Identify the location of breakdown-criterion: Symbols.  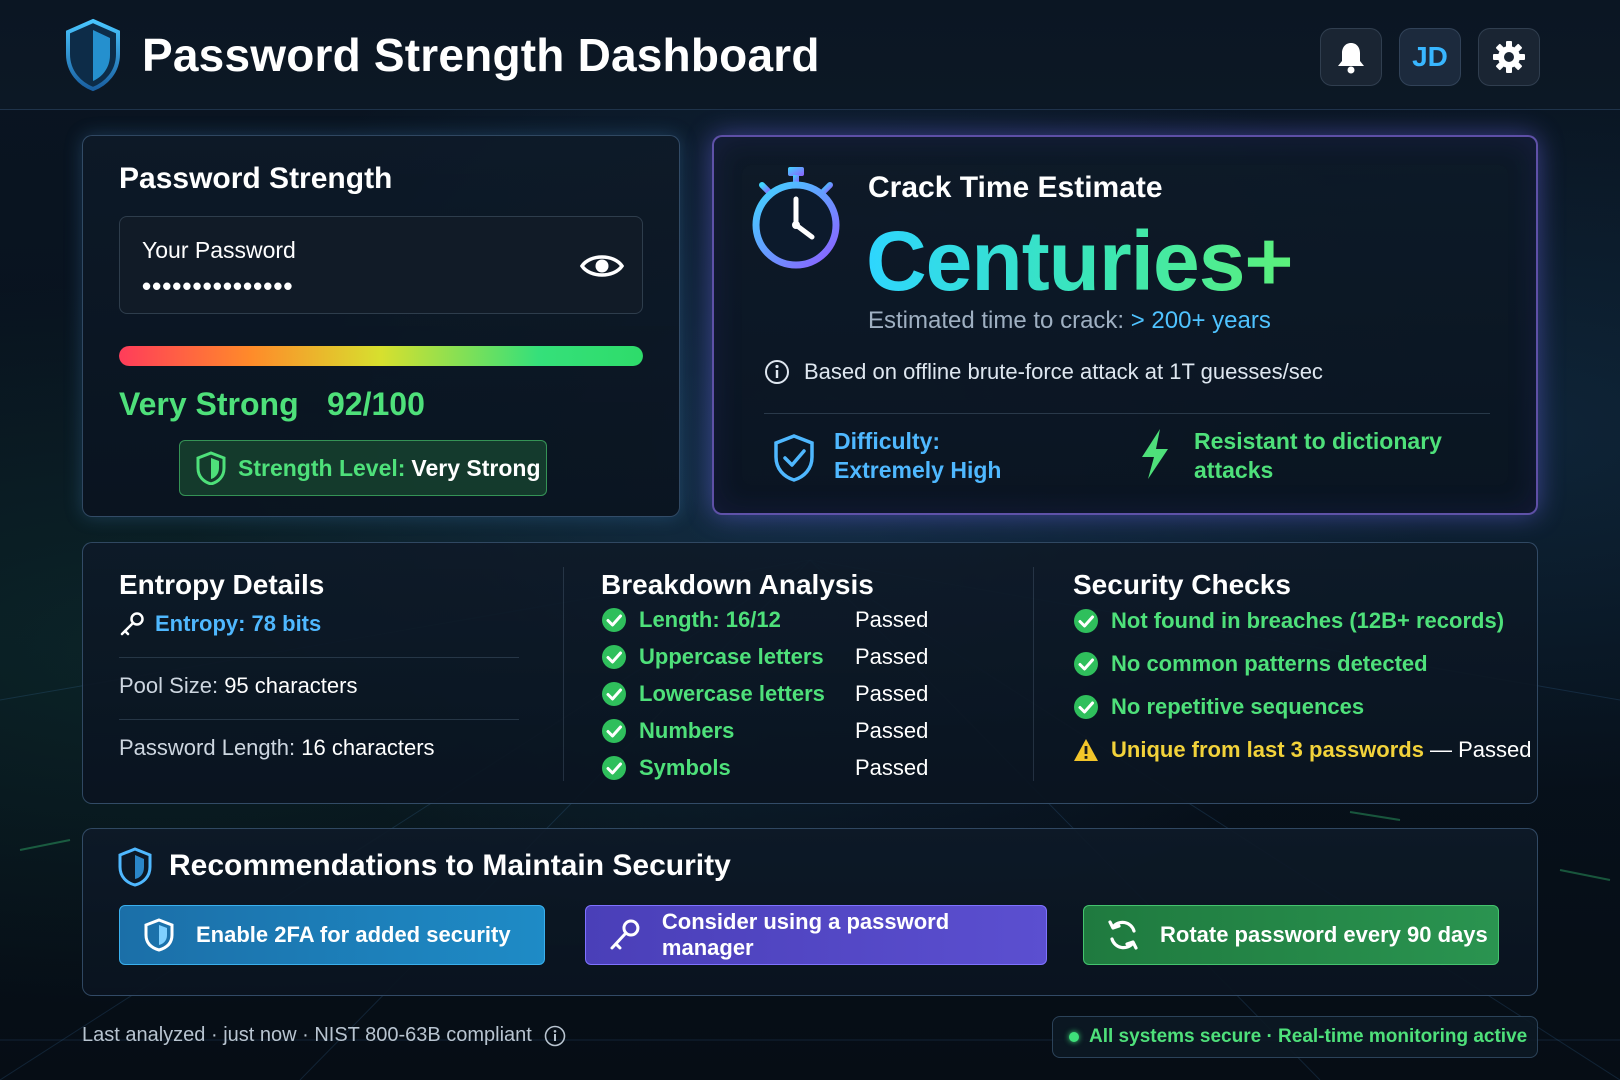
(685, 767).